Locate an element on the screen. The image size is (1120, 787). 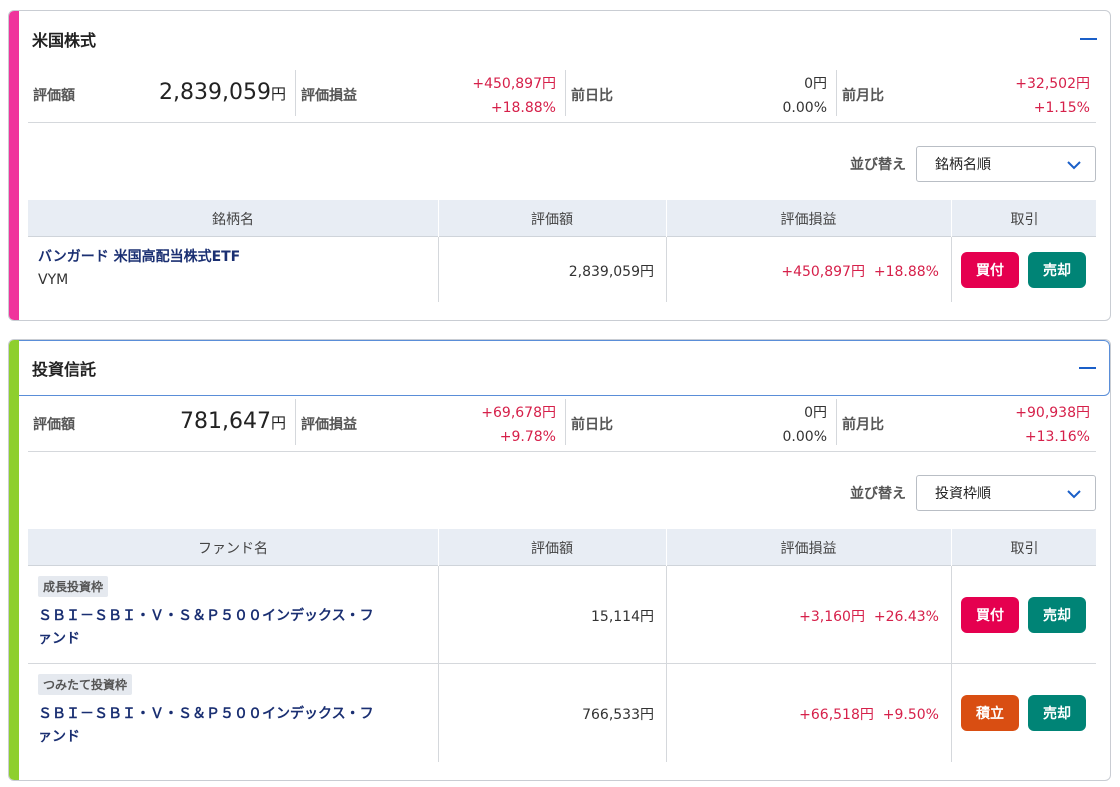
table-header: ファンド名 評価額 評価損益 取引 is located at coordinates (562, 547).